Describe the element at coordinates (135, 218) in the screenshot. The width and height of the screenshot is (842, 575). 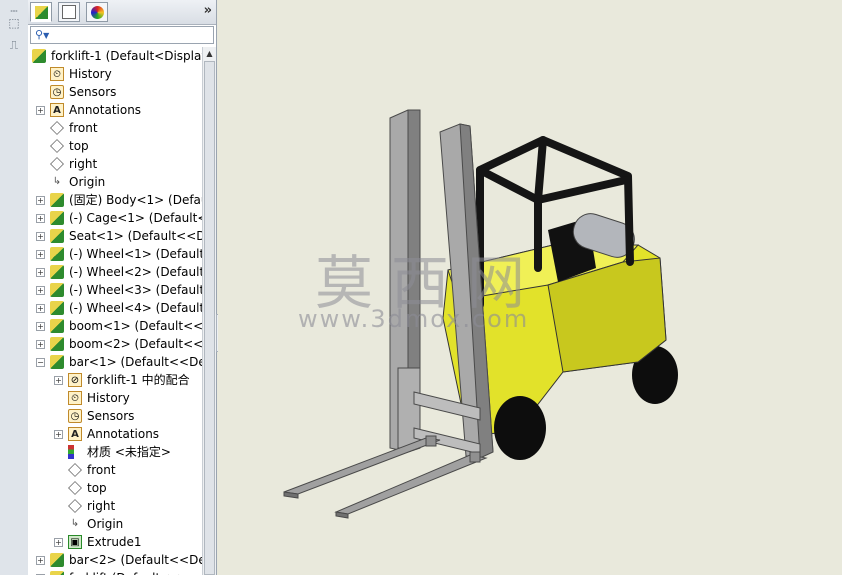
I see `tree-row-label: (-) Cage<1> (Default<` at that location.